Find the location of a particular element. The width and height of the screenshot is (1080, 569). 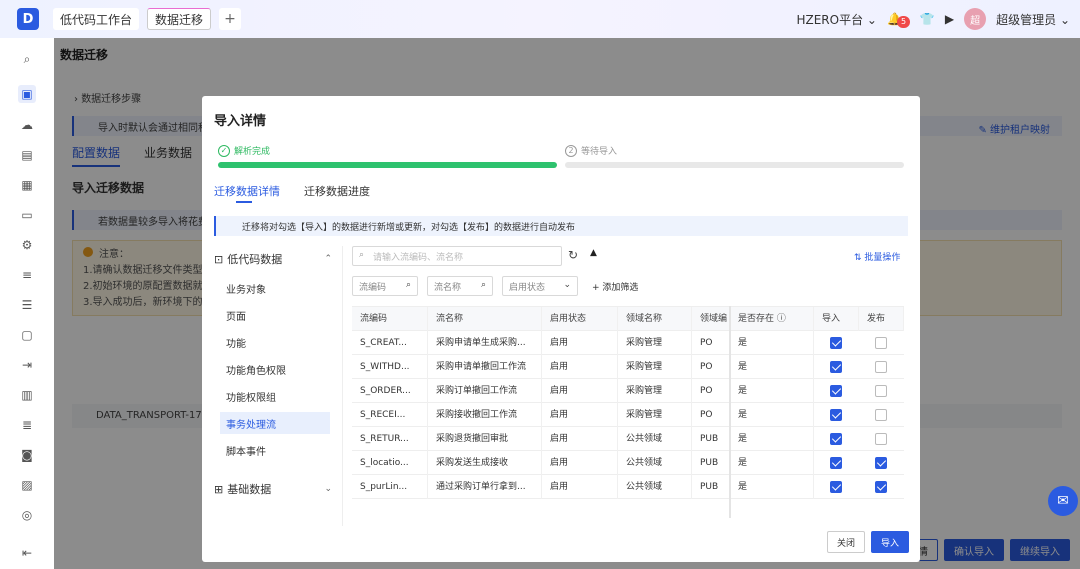

rail-card-icon: ▢ is located at coordinates (27, 335).